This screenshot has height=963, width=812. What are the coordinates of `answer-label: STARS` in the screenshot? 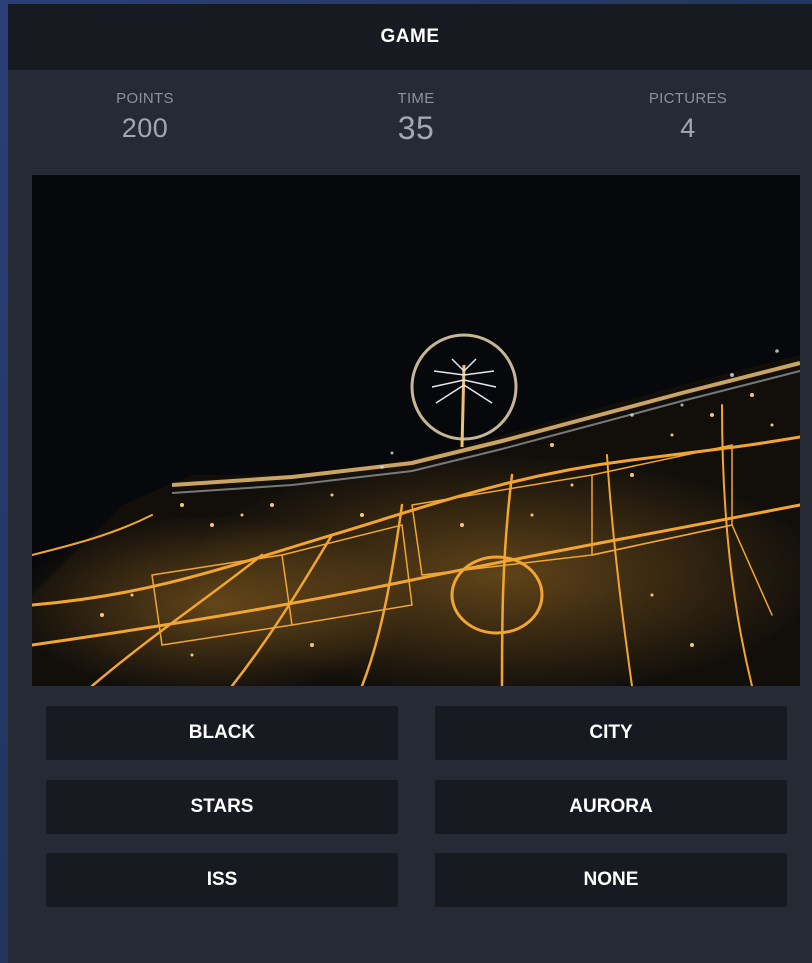 It's located at (222, 806).